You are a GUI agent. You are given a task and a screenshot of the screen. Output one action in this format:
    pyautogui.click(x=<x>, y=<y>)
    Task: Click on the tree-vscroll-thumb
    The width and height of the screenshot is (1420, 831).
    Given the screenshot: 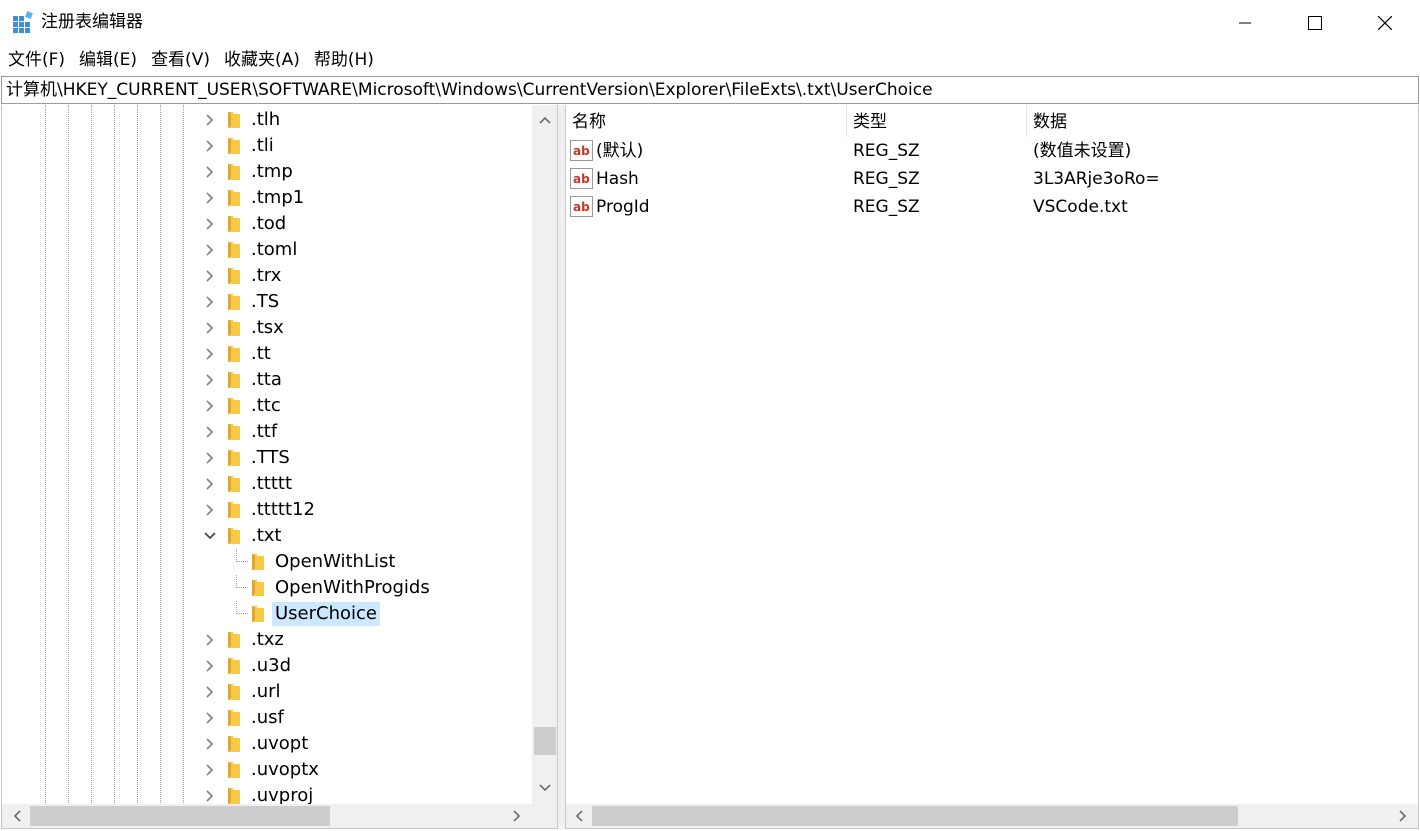 What is the action you would take?
    pyautogui.click(x=545, y=741)
    